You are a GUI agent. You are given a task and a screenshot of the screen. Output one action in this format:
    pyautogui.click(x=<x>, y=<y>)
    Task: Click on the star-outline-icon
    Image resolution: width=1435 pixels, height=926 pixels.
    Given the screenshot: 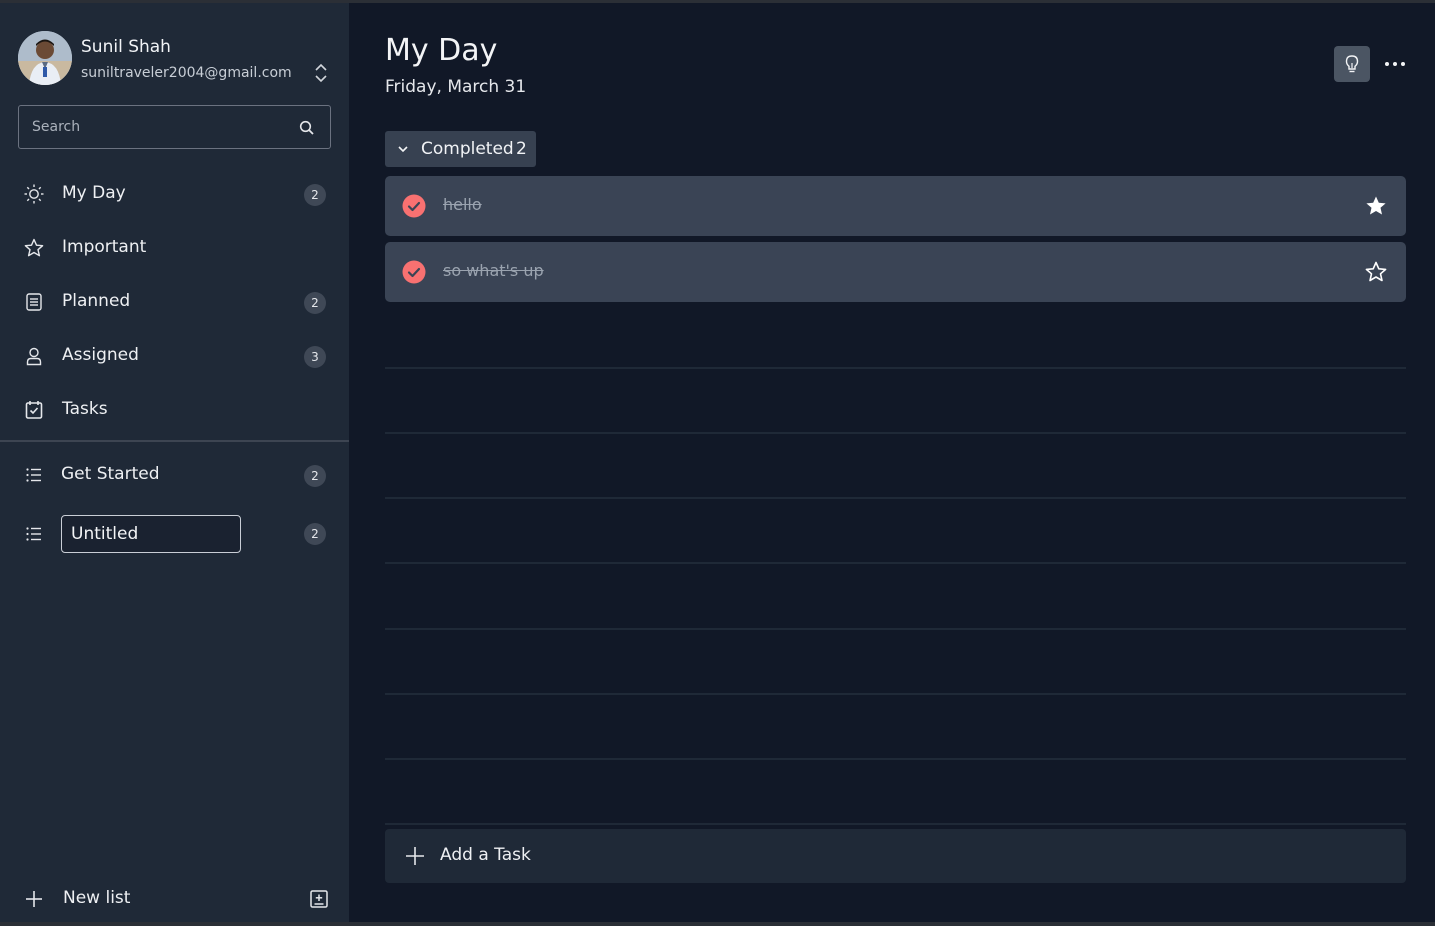 What is the action you would take?
    pyautogui.click(x=1376, y=272)
    